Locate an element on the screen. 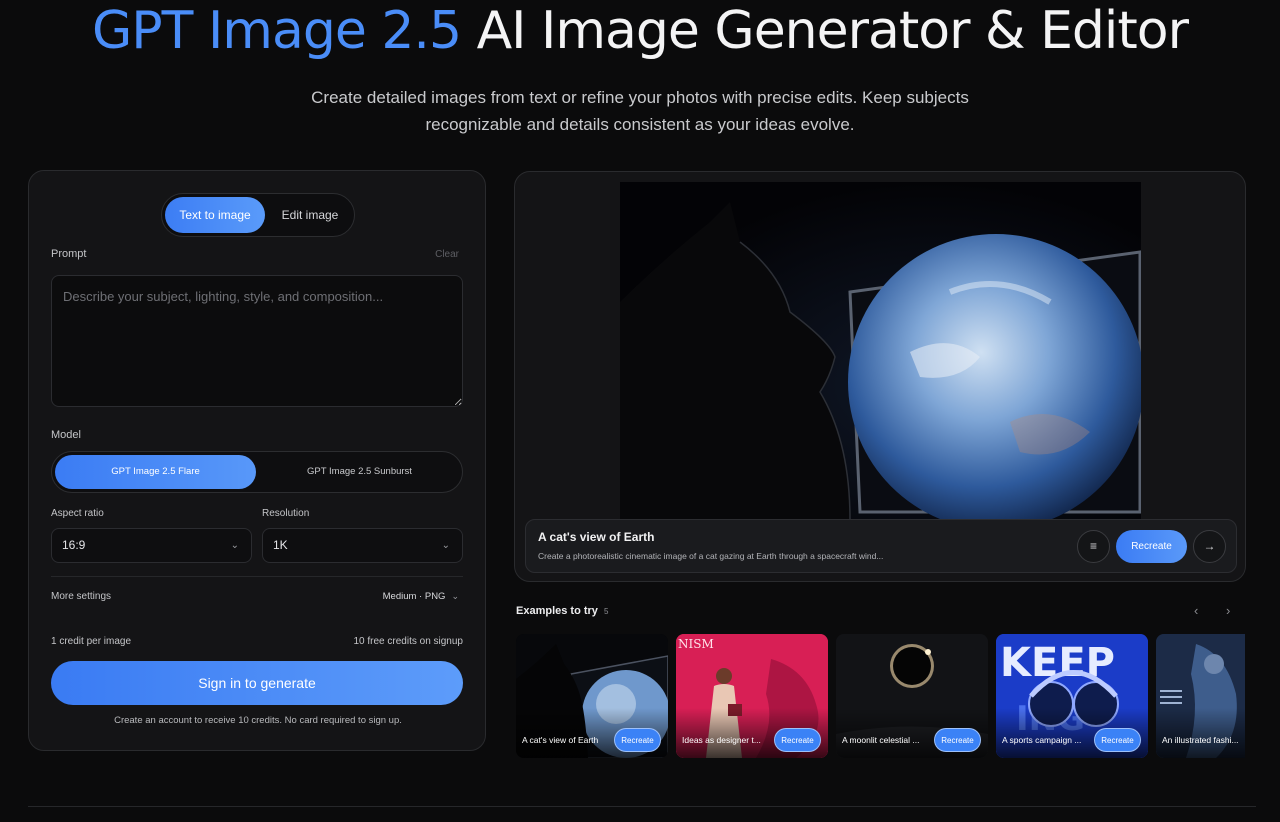 This screenshot has width=1280, height=822. free-credits-note: 10 free credits on signup is located at coordinates (408, 641).